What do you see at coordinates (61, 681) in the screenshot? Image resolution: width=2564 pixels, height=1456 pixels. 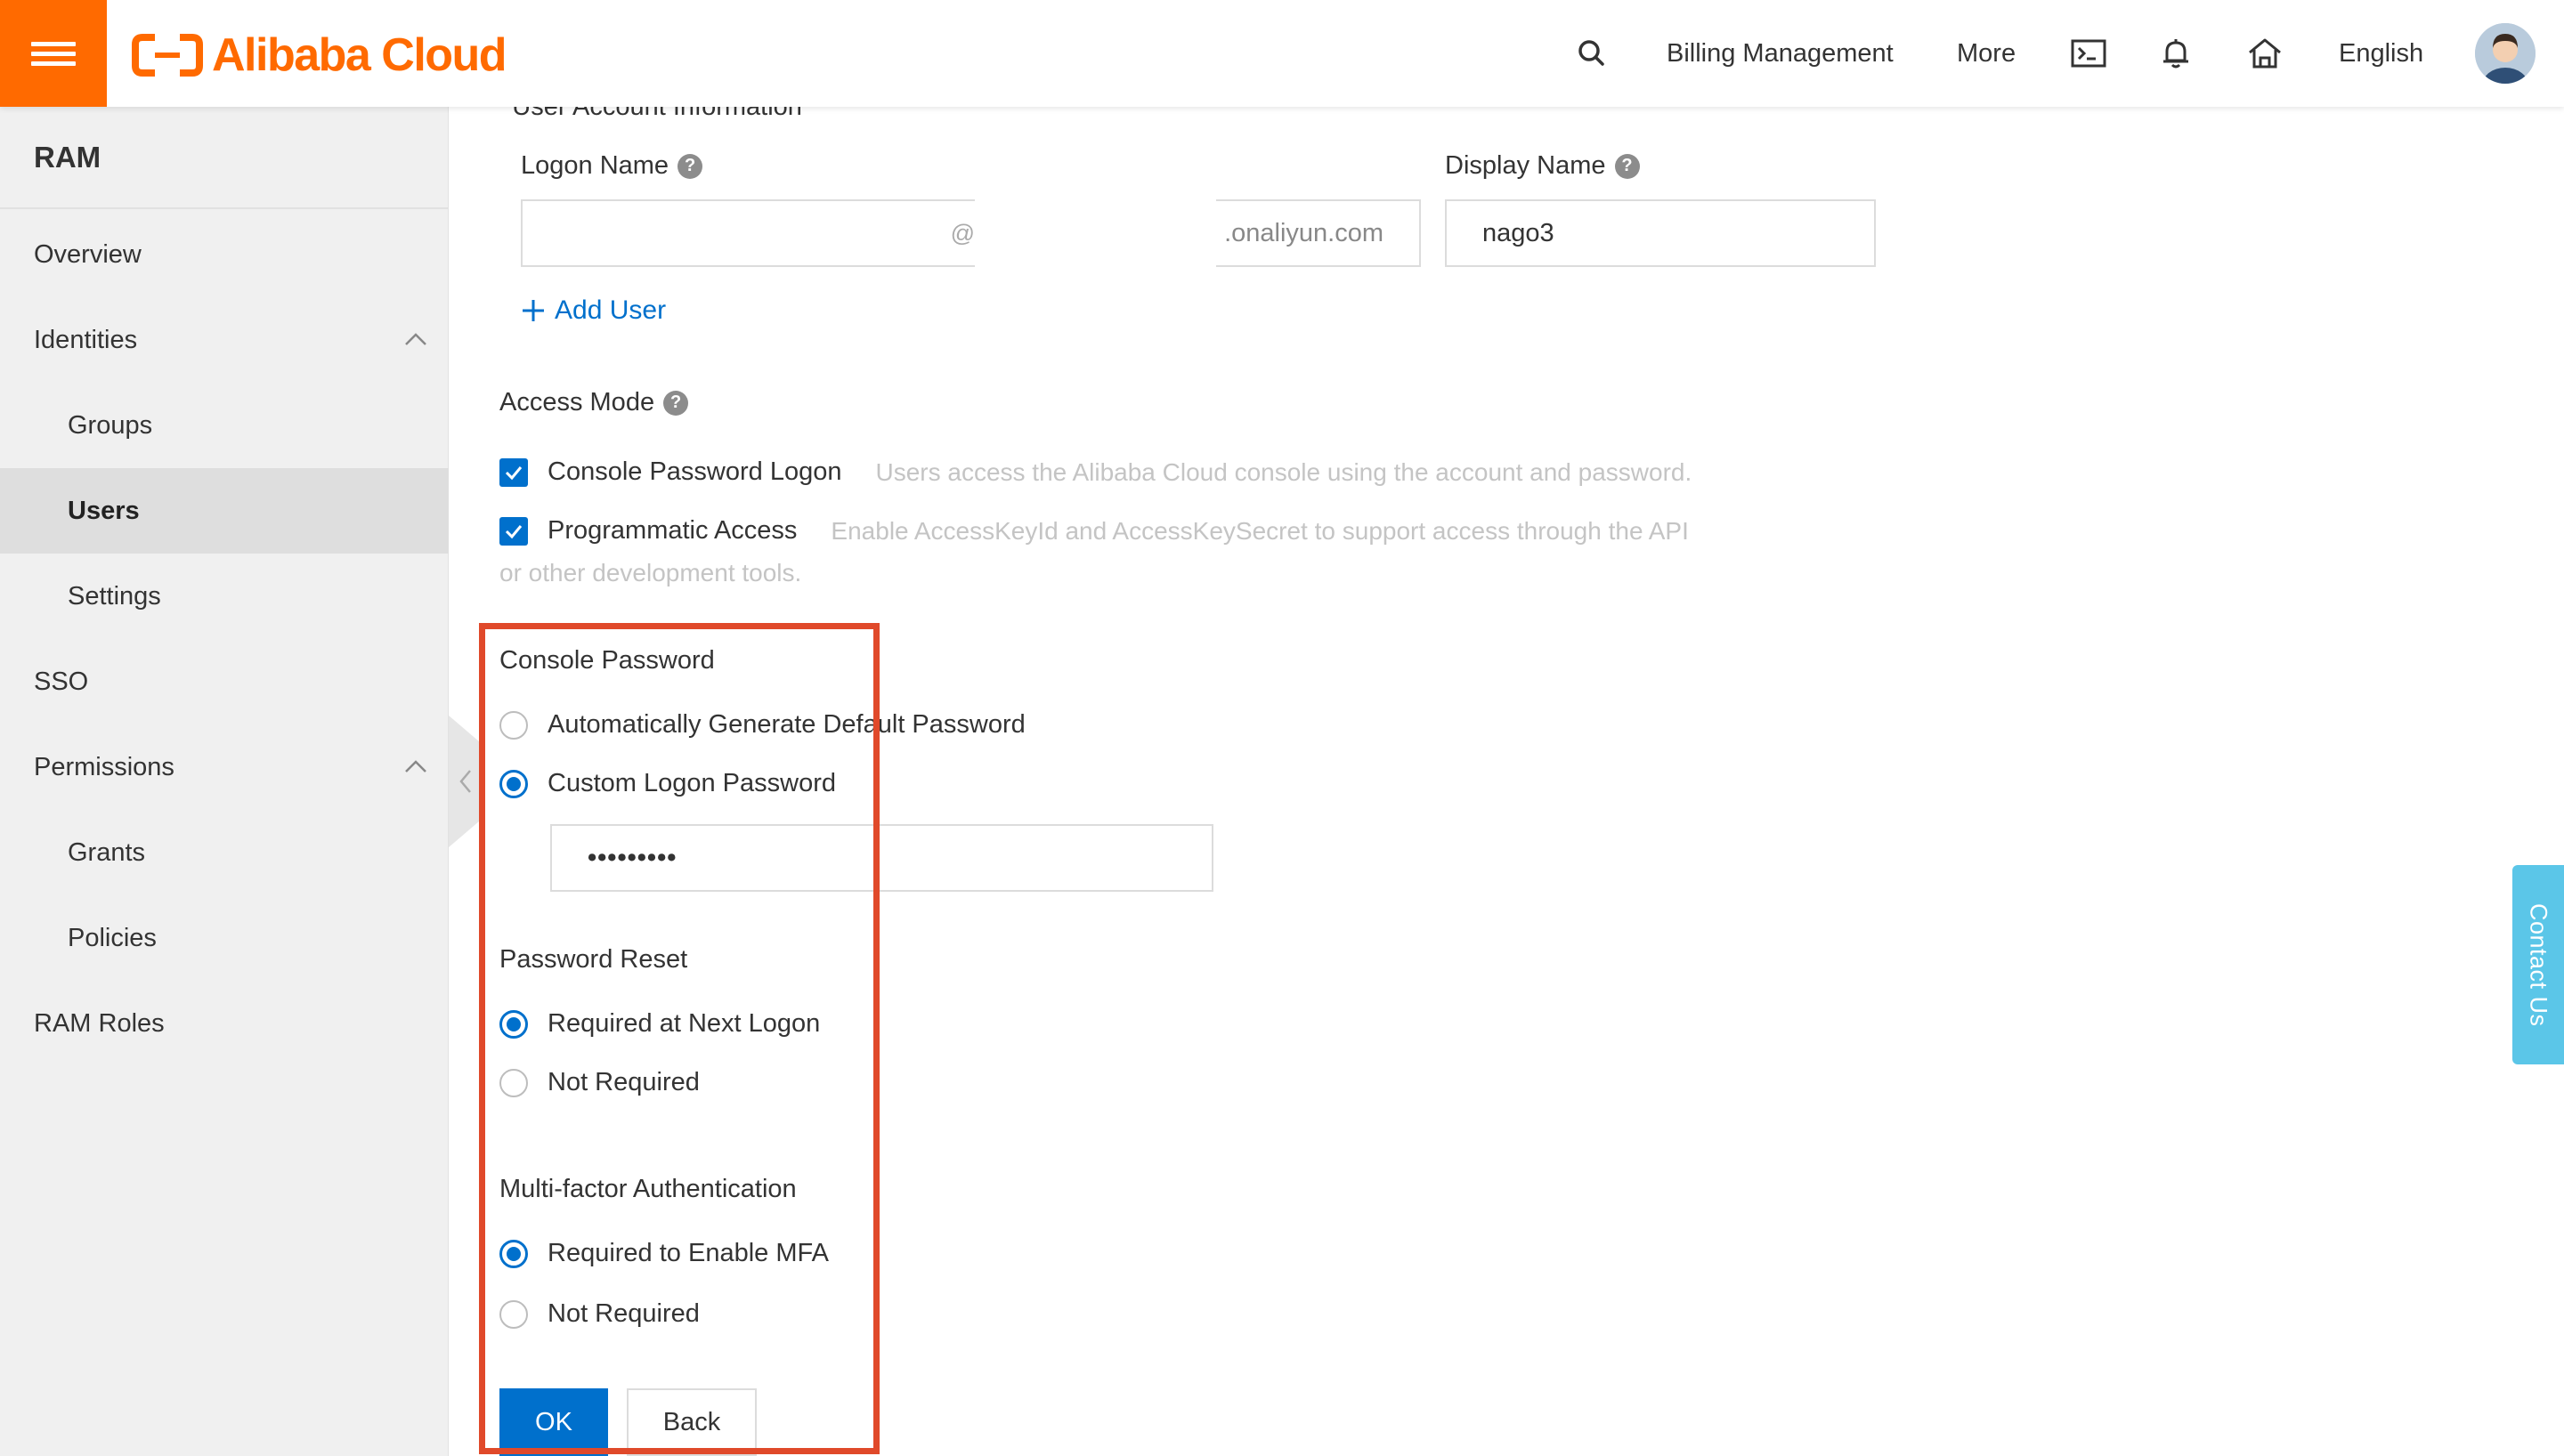 I see `sidebar-item-label: SSO` at bounding box center [61, 681].